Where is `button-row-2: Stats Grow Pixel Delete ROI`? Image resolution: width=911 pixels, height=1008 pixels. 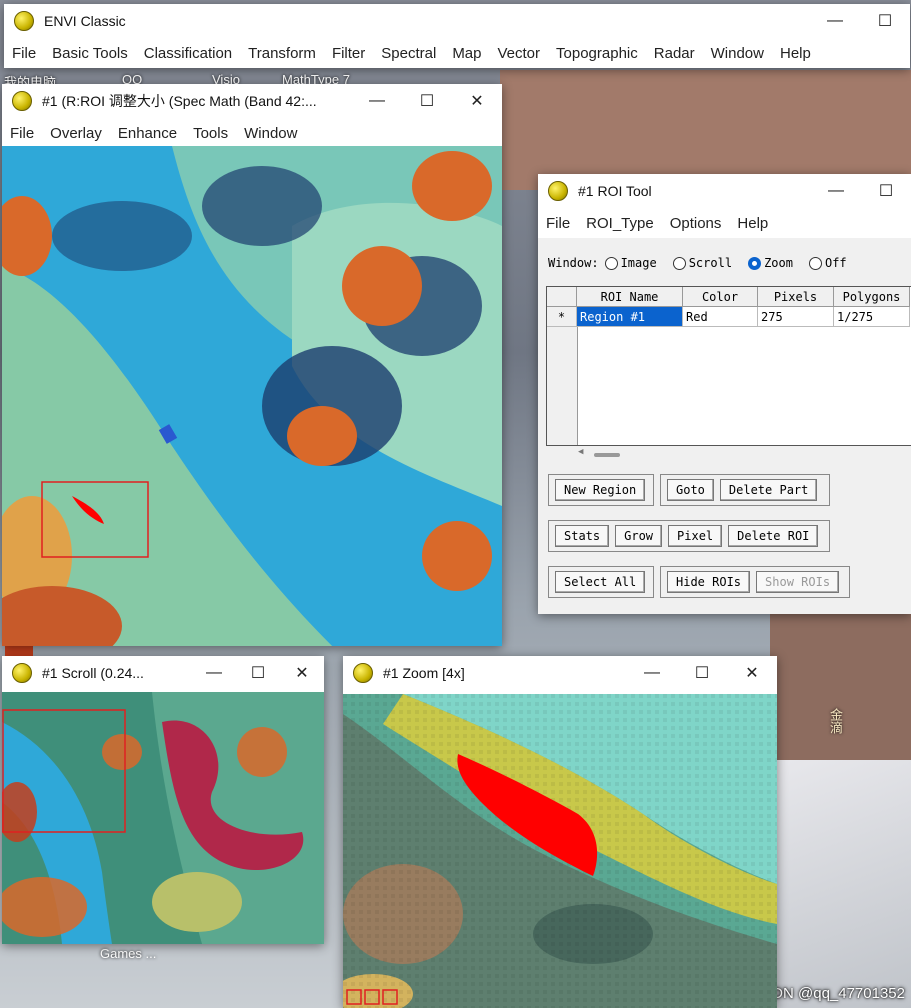
button-row-2: Stats Grow Pixel Delete ROI is located at coordinates (689, 536).